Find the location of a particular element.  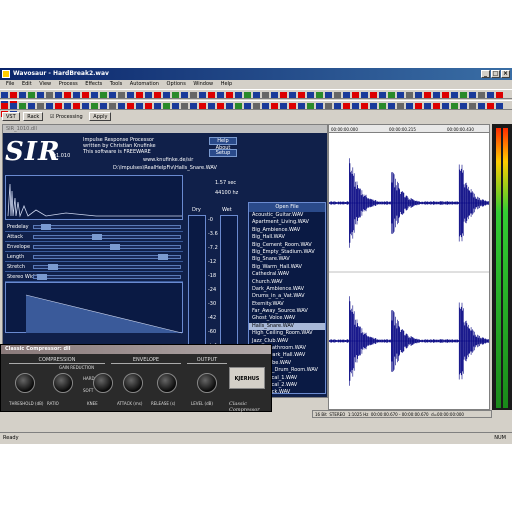

impulse-file-item: Ghost_Voice.WAV is located at coordinates (287, 318).